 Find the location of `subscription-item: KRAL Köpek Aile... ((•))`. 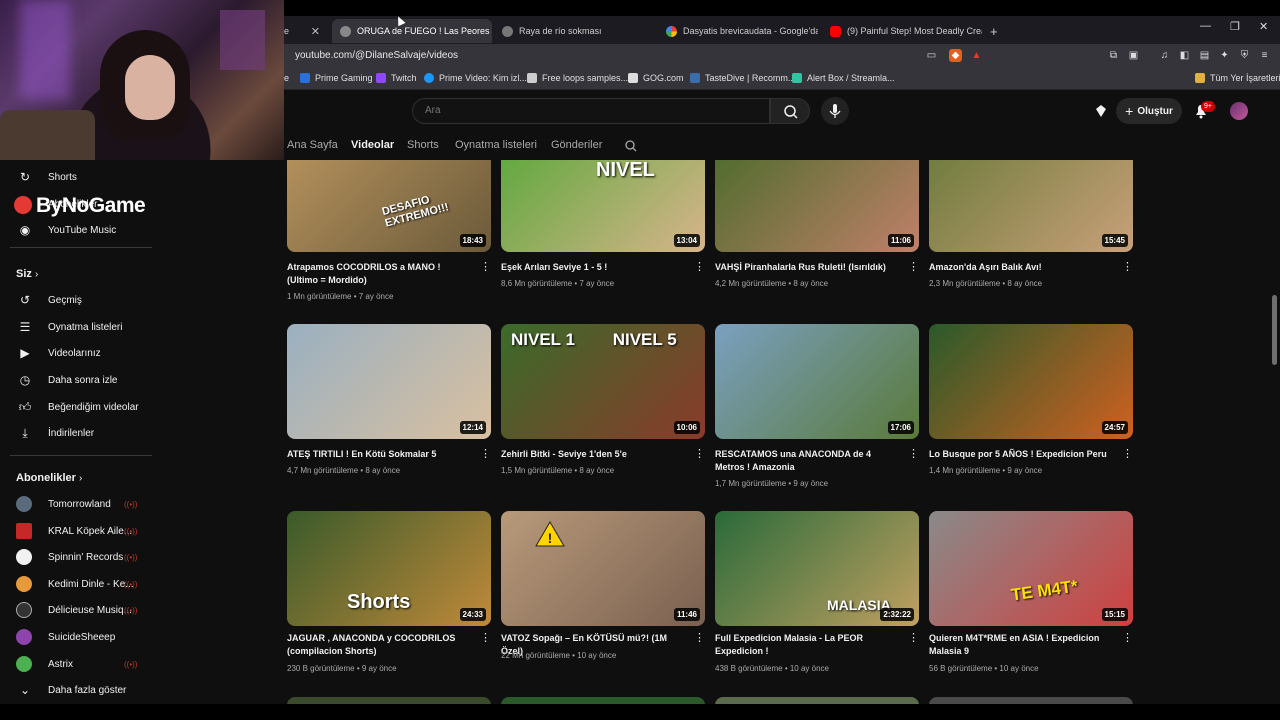

subscription-item: KRAL Köpek Aile... ((•)) is located at coordinates (80, 531).